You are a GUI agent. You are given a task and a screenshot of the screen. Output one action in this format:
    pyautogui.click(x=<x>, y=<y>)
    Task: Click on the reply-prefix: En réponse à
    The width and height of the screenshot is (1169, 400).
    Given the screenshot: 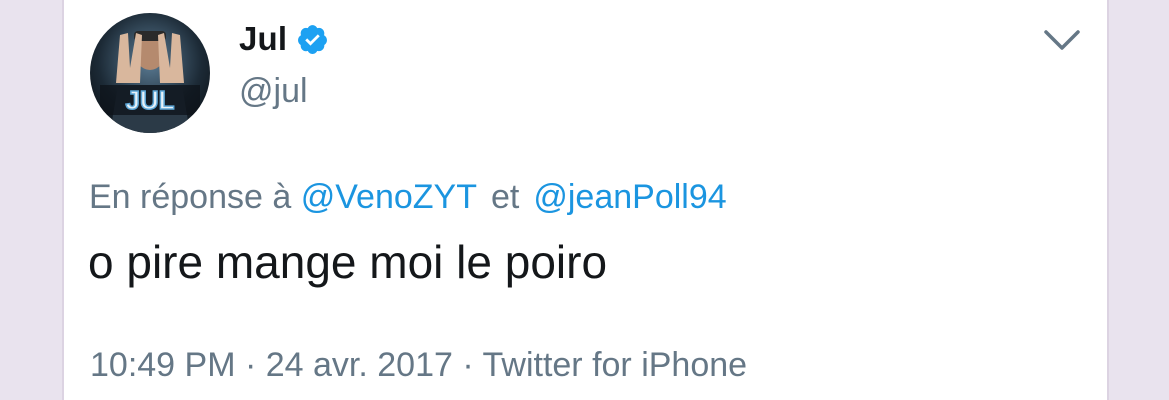 What is the action you would take?
    pyautogui.click(x=190, y=197)
    